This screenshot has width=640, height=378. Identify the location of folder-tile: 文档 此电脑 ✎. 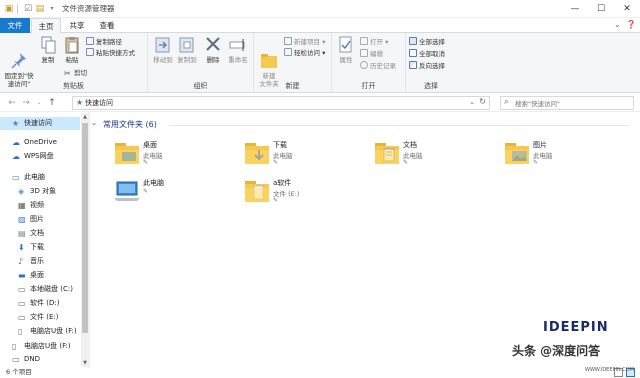
(435, 156).